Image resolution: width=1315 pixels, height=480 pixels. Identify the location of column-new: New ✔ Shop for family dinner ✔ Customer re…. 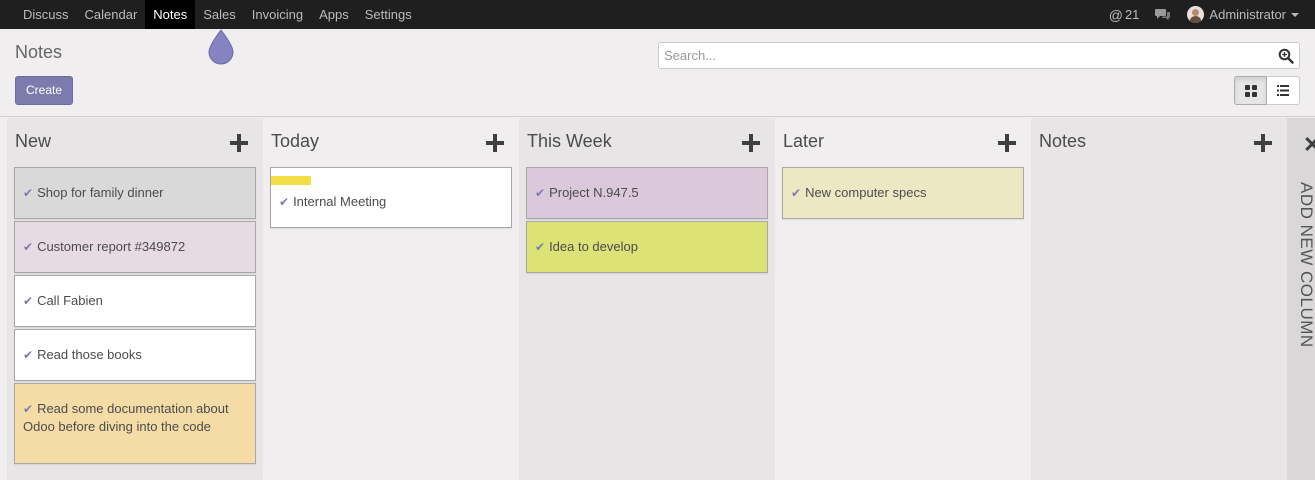
(135, 299).